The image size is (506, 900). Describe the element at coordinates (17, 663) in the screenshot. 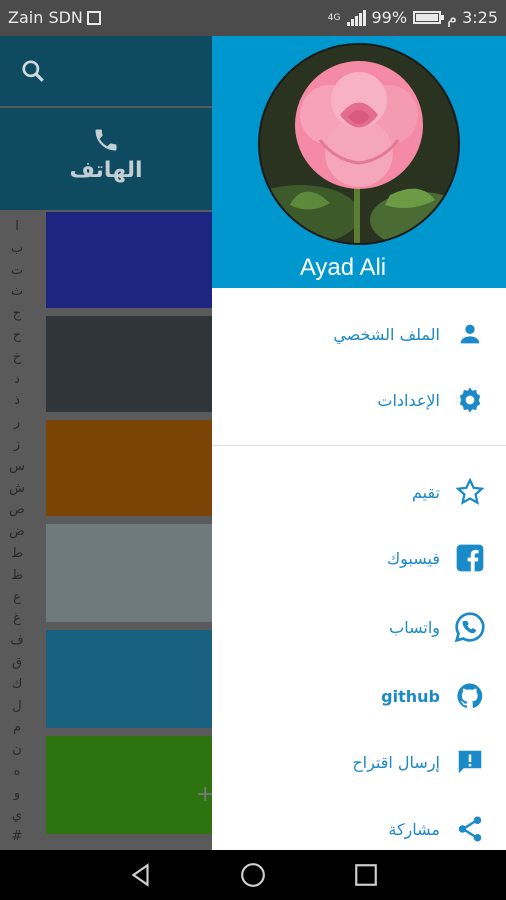

I see `alphabet-letter: ق` at that location.